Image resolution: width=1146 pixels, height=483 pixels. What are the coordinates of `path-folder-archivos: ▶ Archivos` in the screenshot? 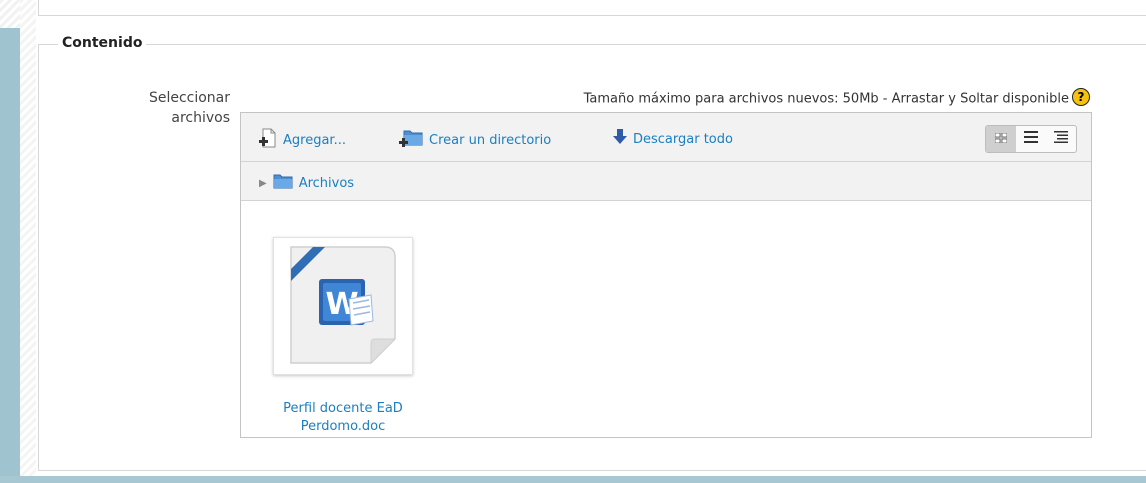 It's located at (306, 183).